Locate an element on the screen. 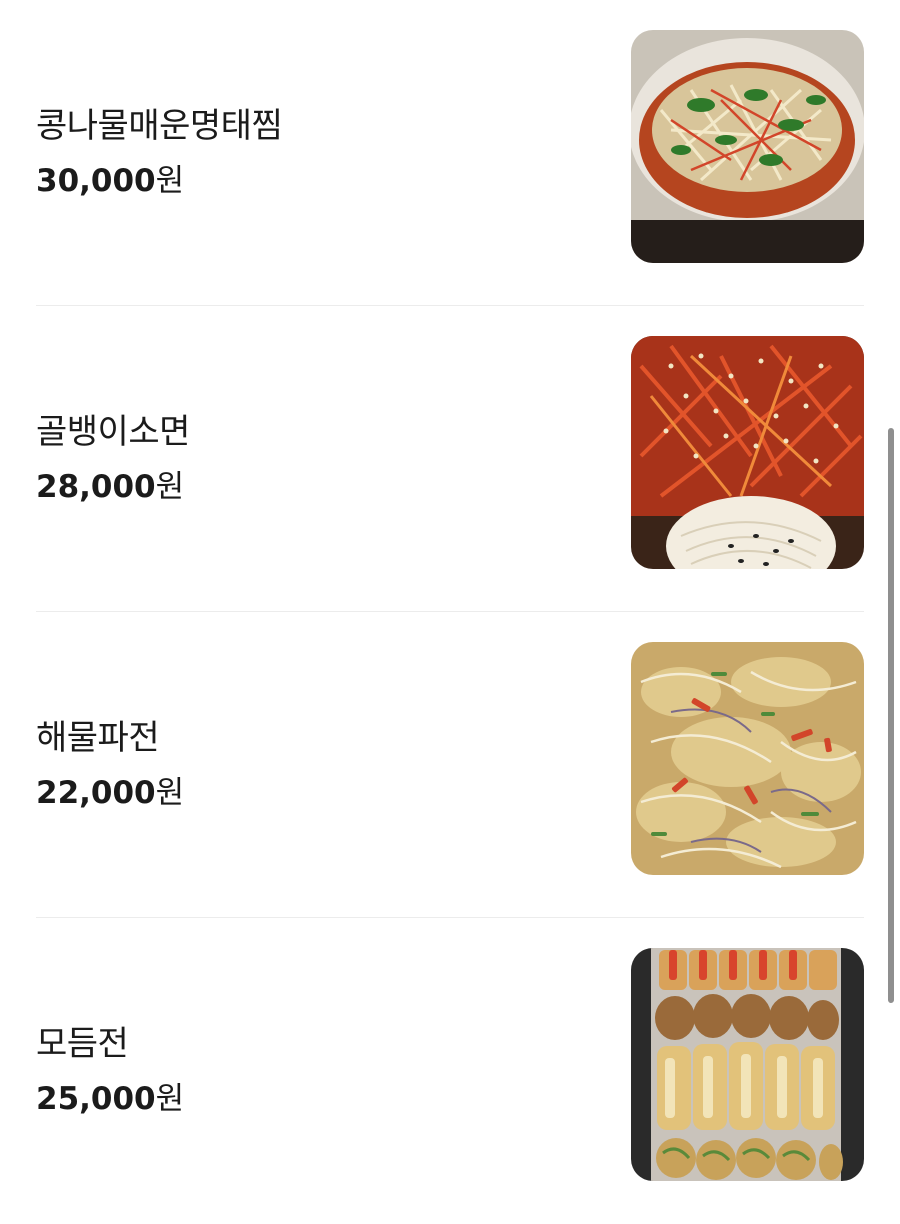 The width and height of the screenshot is (900, 1224). menu-item-name: 해물파전 is located at coordinates (98, 738).